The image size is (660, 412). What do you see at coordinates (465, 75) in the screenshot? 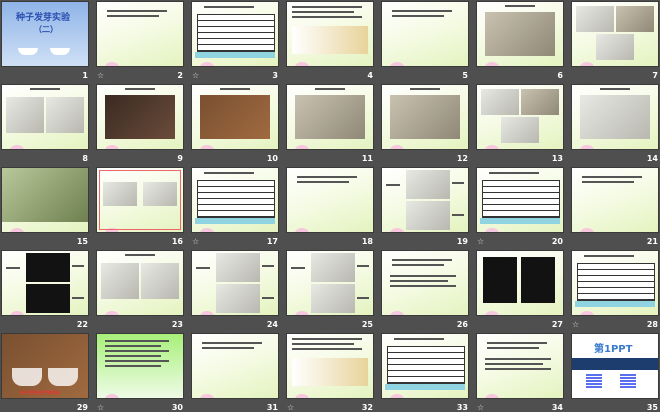
I see `slide-number: 5` at bounding box center [465, 75].